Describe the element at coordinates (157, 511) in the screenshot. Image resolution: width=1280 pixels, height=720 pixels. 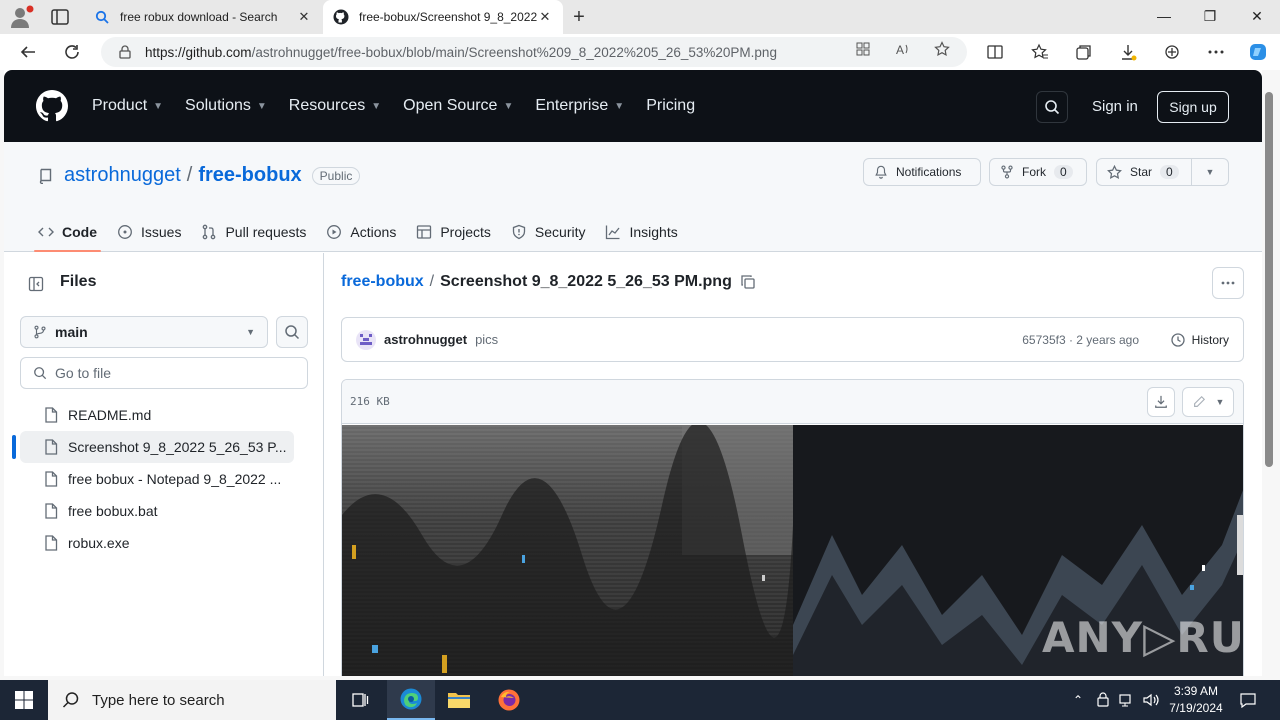
I see `file-tree-item: free bobux.bat` at that location.